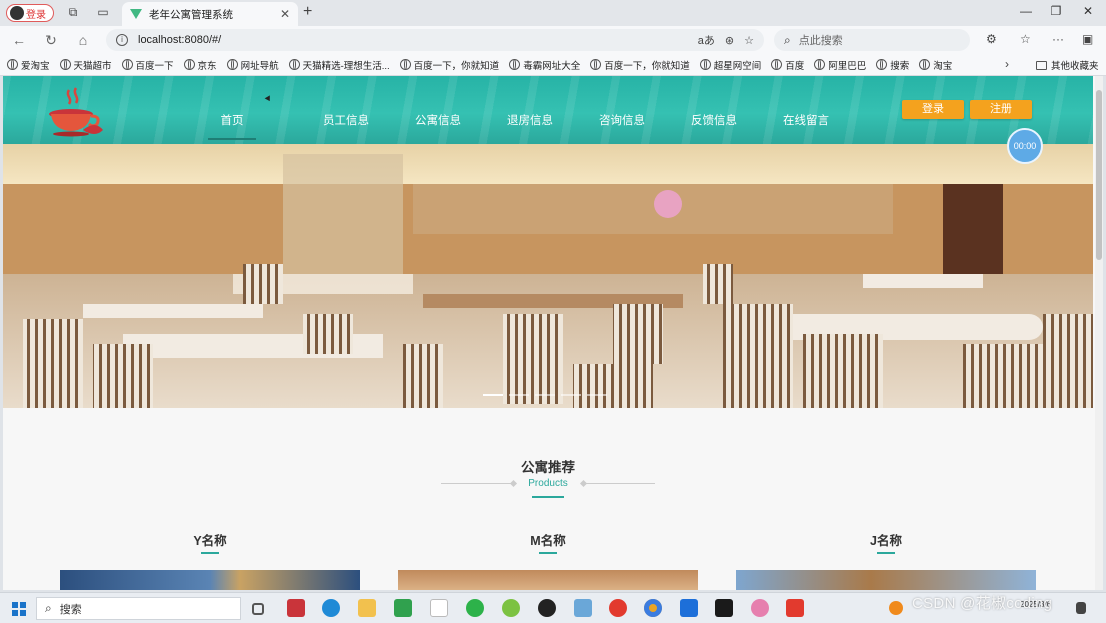 This screenshot has height=623, width=1106. What do you see at coordinates (548, 467) in the screenshot?
I see `section-title: 公寓推荐` at bounding box center [548, 467].